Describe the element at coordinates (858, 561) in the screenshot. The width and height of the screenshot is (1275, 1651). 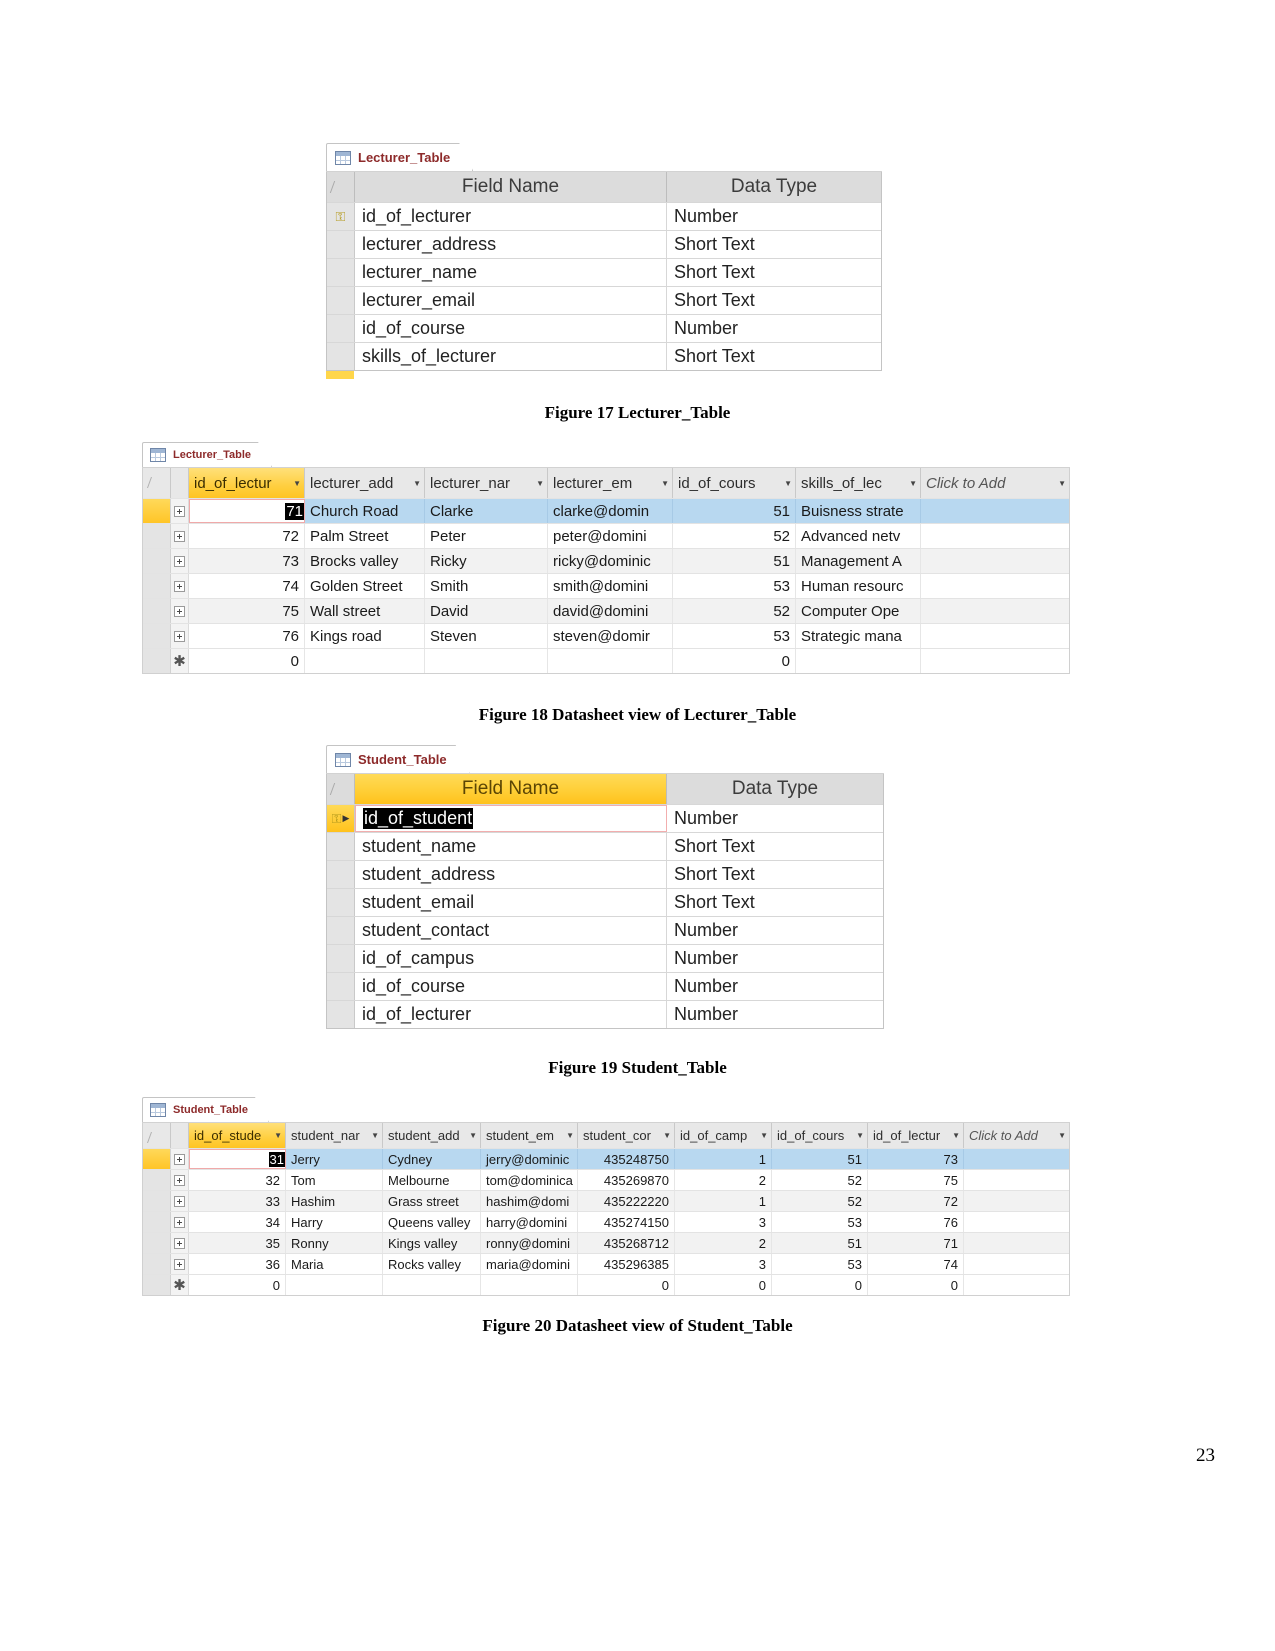
I see `fig18-cell-skills: Management A` at that location.